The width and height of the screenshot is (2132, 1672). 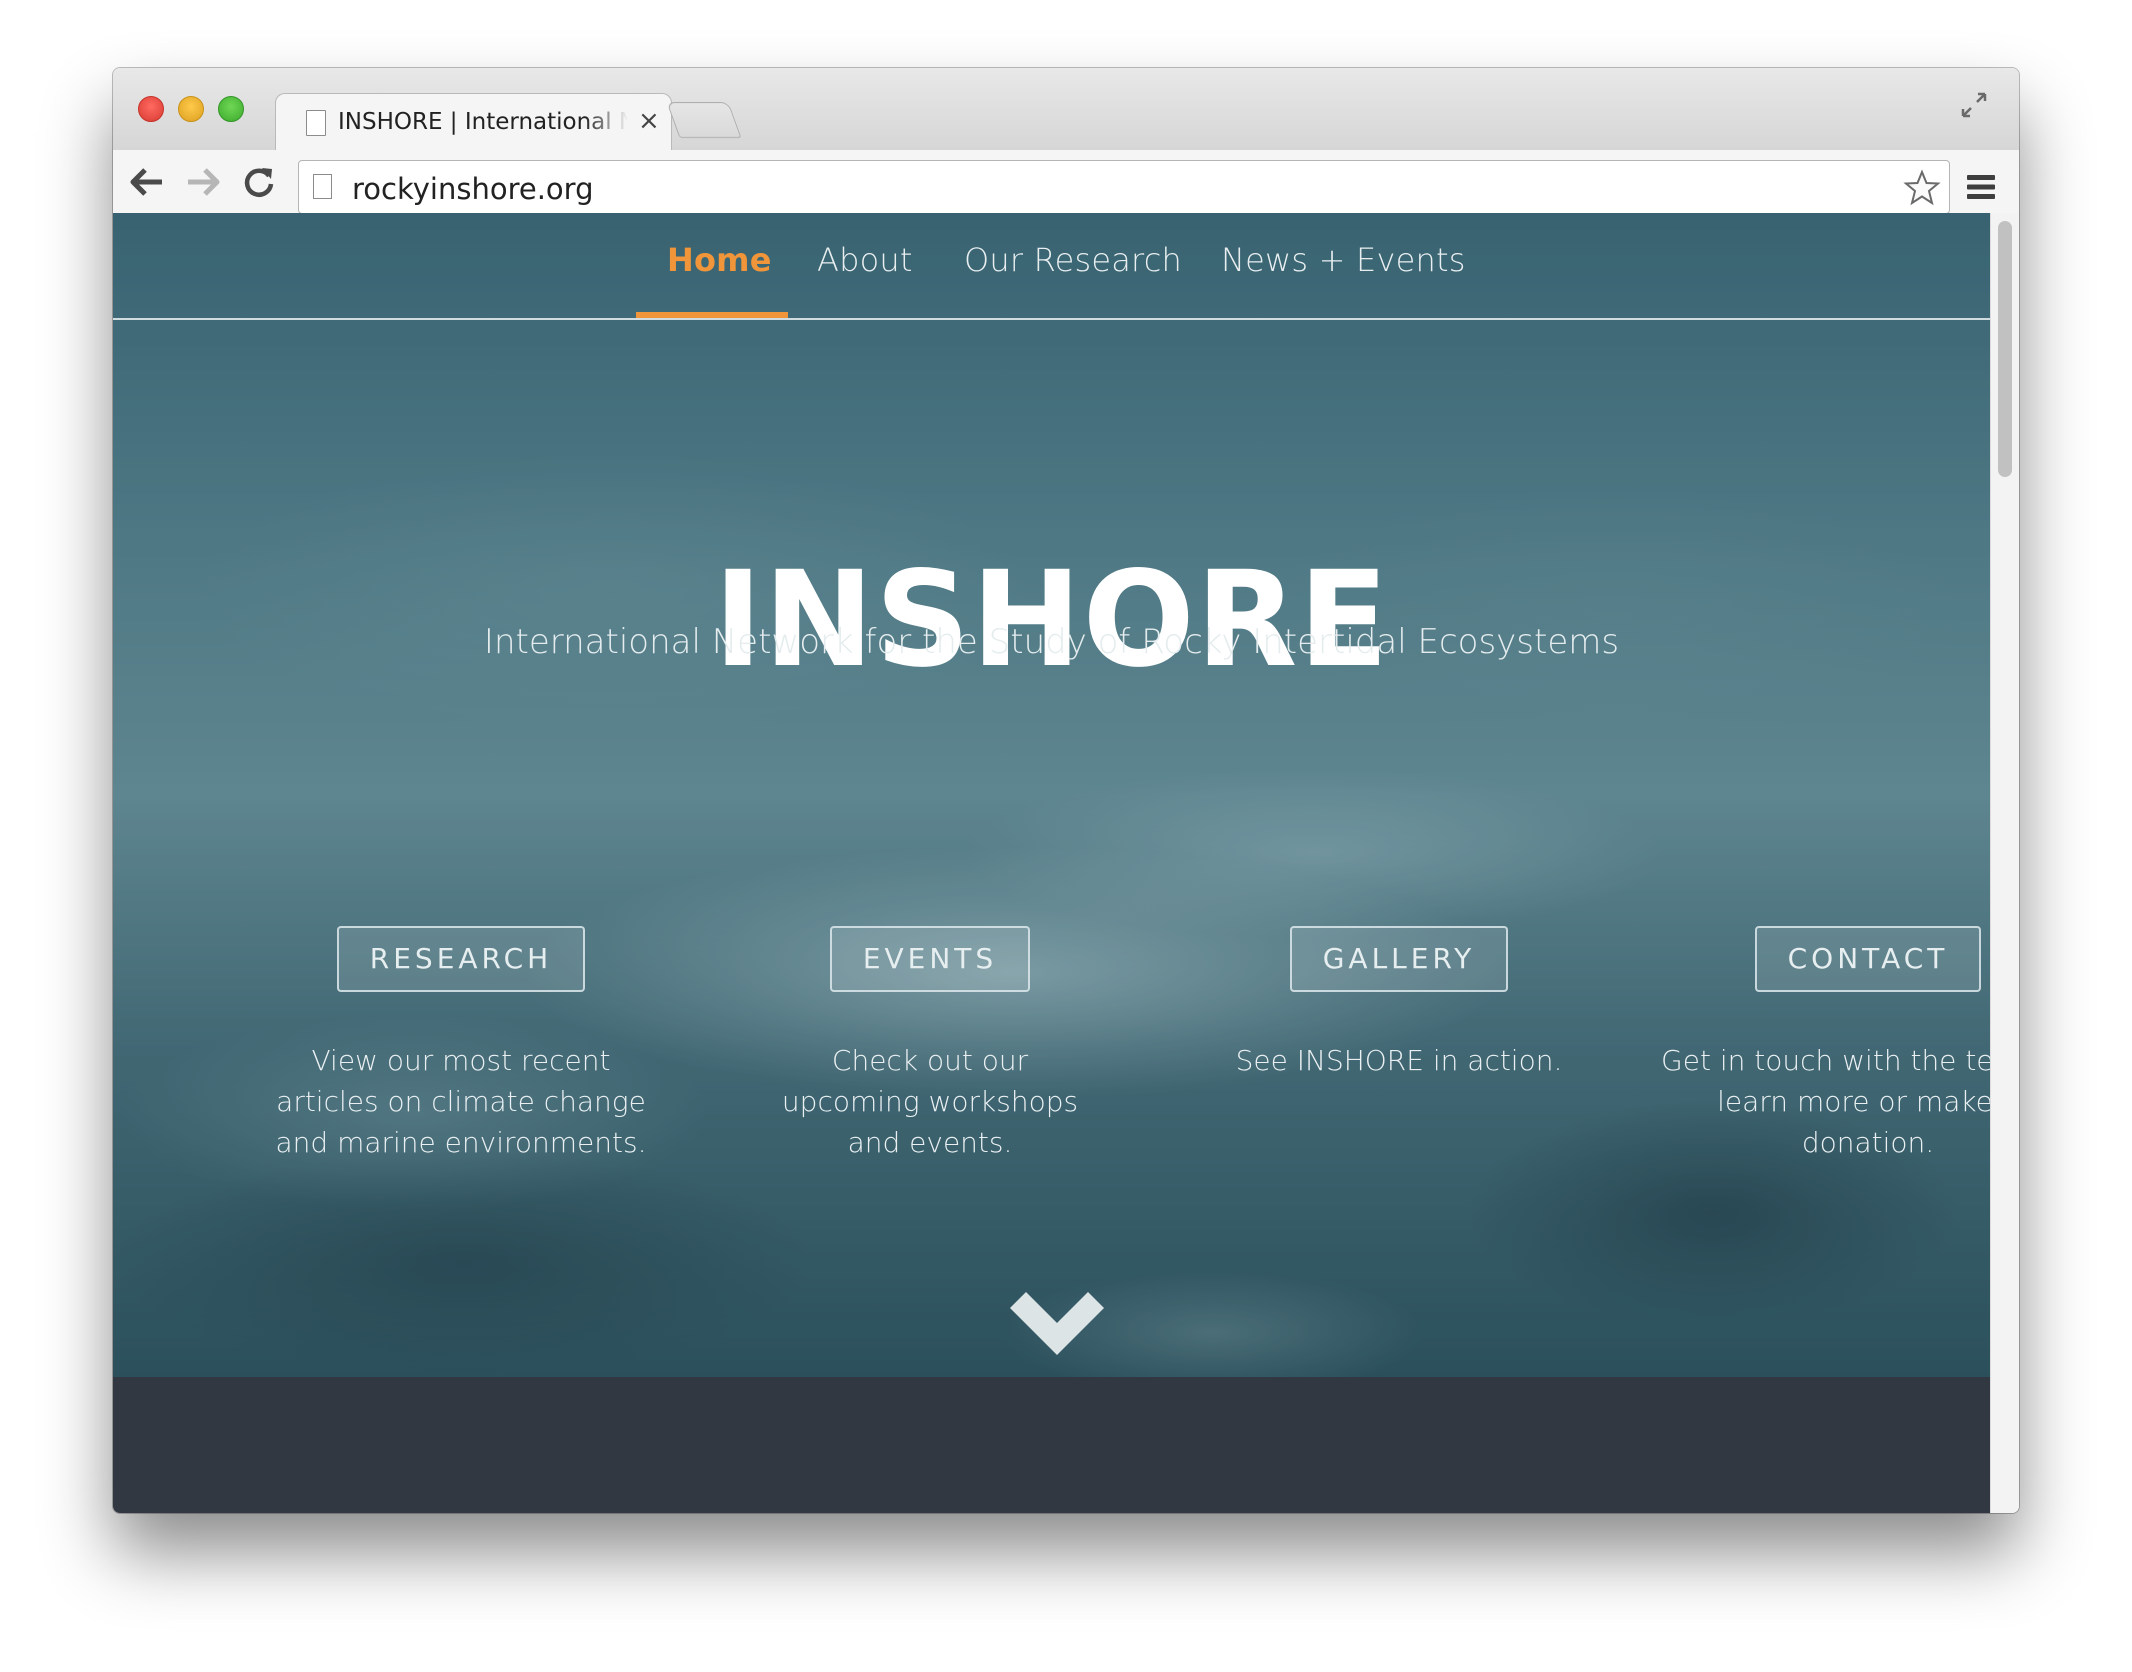 What do you see at coordinates (712, 315) in the screenshot?
I see `nav-active-indicator` at bounding box center [712, 315].